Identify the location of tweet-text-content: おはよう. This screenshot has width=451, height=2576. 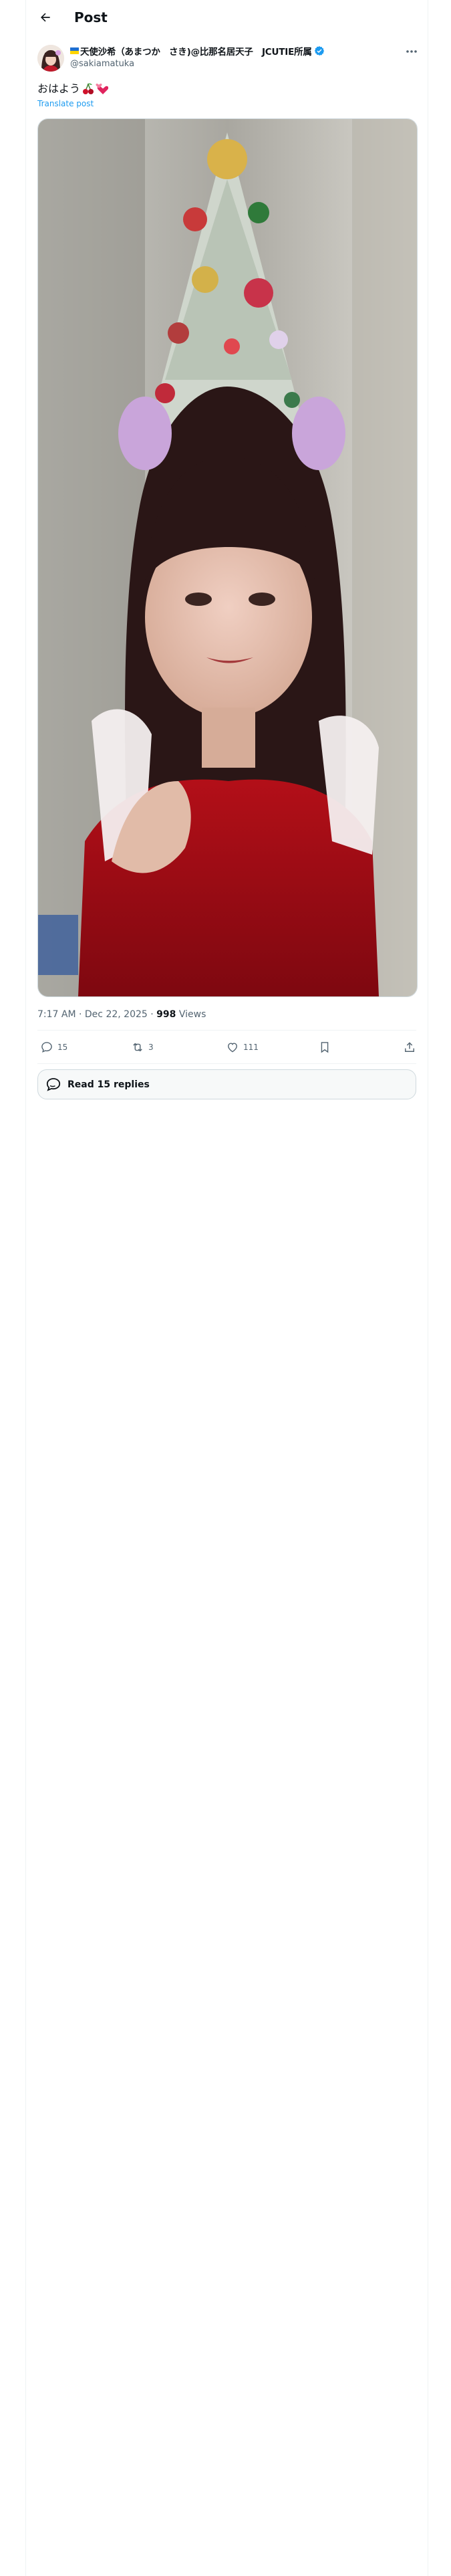
(59, 89).